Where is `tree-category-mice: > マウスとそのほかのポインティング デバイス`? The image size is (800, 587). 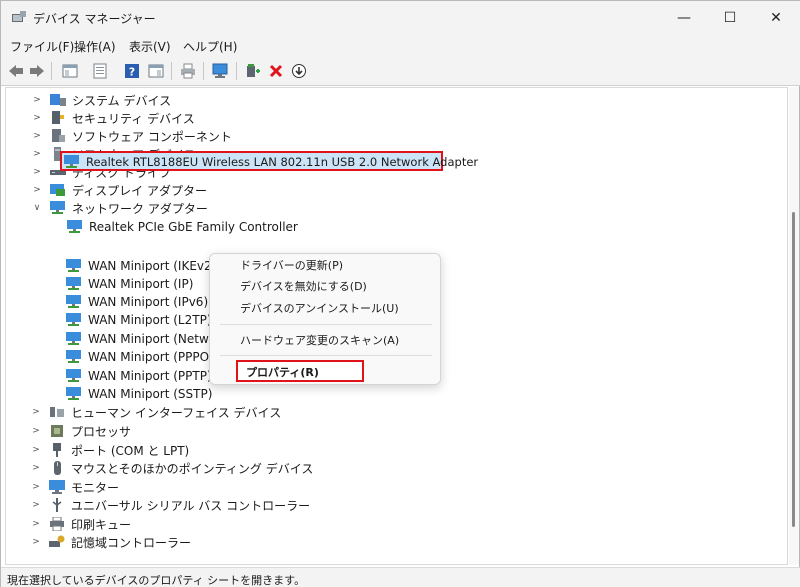
tree-category-mice: > マウスとそのほかのポインティング デバイス is located at coordinates (172, 468).